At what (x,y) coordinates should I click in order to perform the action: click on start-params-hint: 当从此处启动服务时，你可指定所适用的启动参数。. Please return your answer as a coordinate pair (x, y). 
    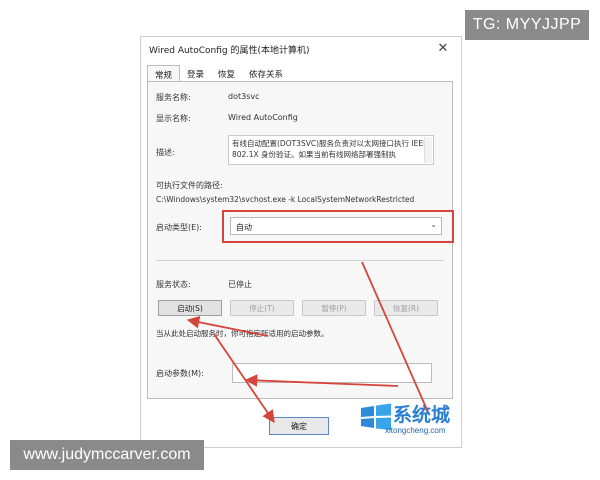
    Looking at the image, I should click on (242, 333).